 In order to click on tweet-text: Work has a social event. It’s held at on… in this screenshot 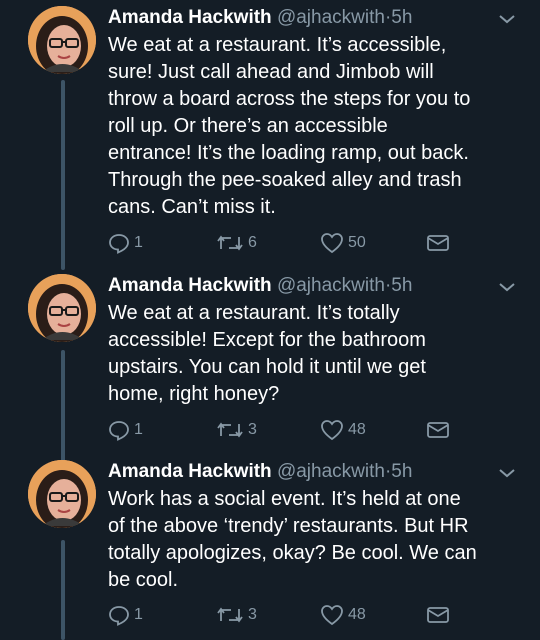, I will do `click(292, 539)`.